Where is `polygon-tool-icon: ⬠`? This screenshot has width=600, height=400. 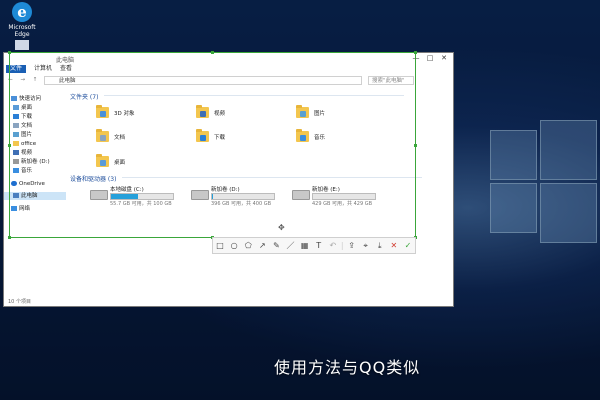
polygon-tool-icon: ⬠ is located at coordinates (248, 245).